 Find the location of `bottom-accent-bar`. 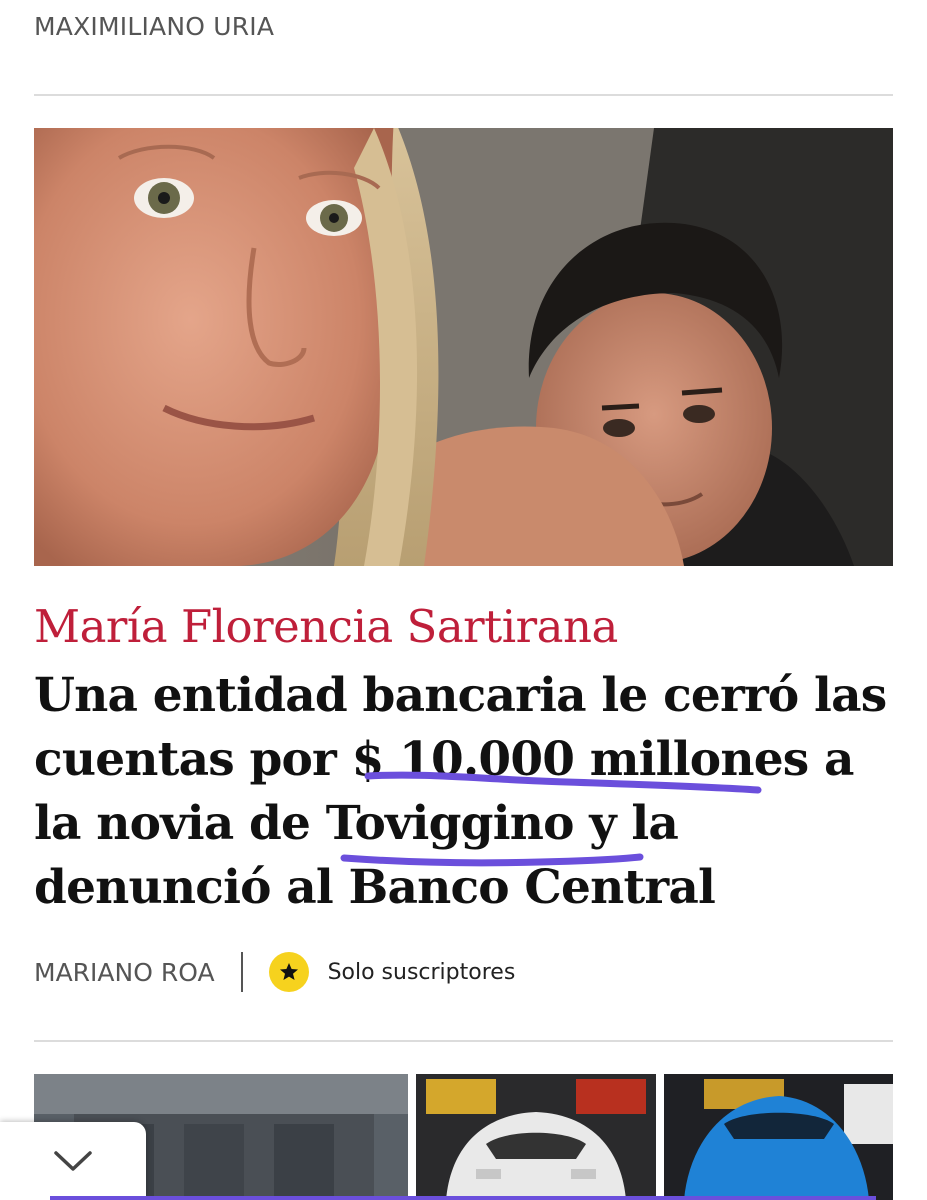

bottom-accent-bar is located at coordinates (463, 1198).